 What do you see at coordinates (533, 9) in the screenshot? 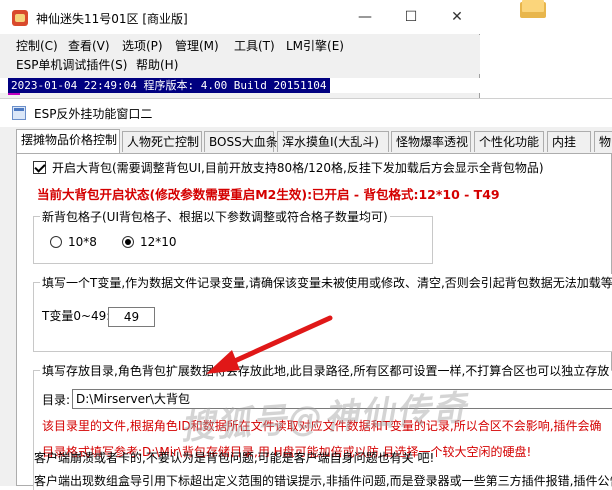
I see `folder-icon` at bounding box center [533, 9].